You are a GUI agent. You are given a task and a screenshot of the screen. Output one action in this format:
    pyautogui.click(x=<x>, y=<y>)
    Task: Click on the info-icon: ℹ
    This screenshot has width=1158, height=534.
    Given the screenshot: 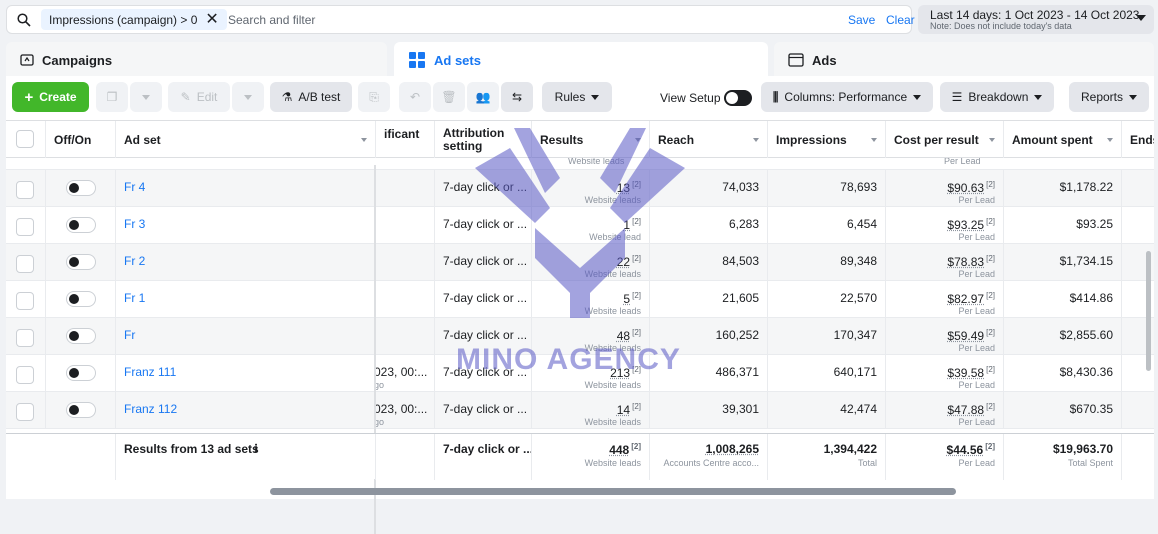 What is the action you would take?
    pyautogui.click(x=256, y=448)
    